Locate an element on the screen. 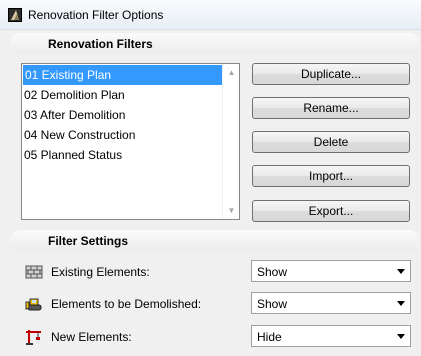 Image resolution: width=421 pixels, height=356 pixels. brick-wall-icon is located at coordinates (34, 272).